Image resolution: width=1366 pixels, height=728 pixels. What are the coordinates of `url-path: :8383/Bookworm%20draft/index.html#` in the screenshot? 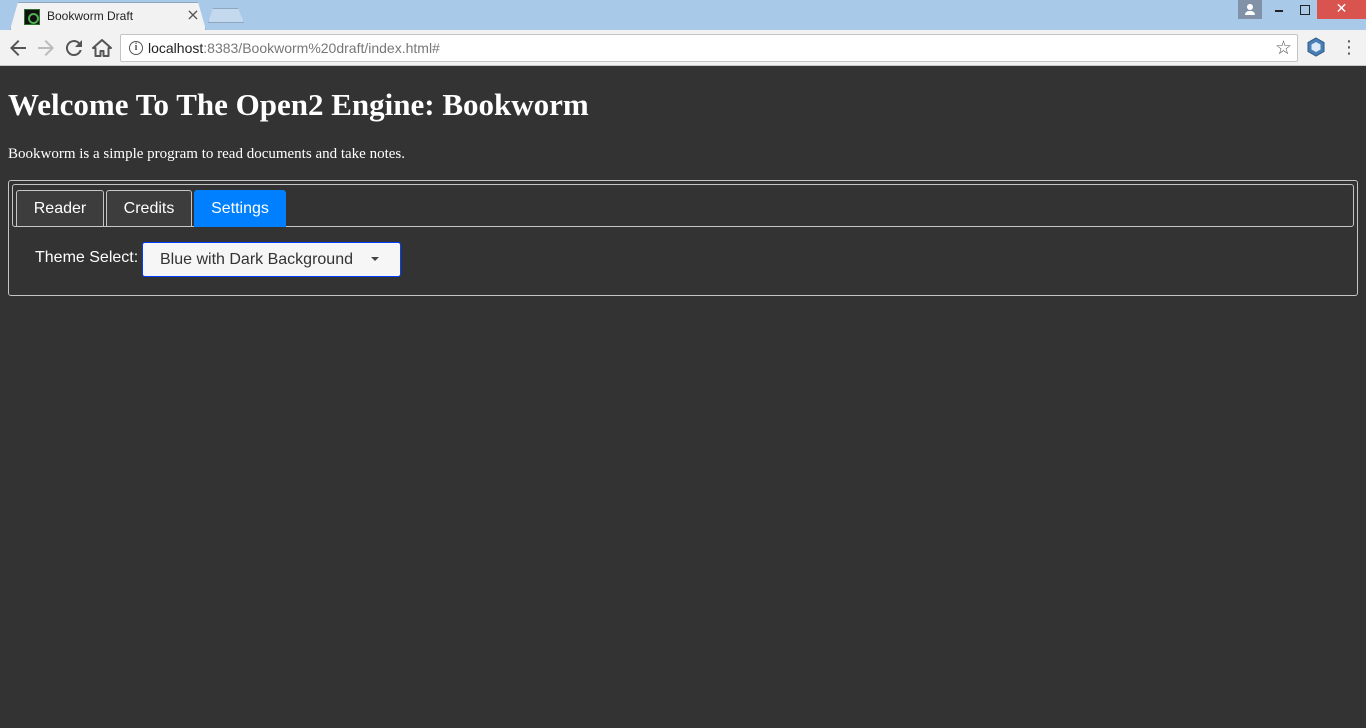 It's located at (321, 48).